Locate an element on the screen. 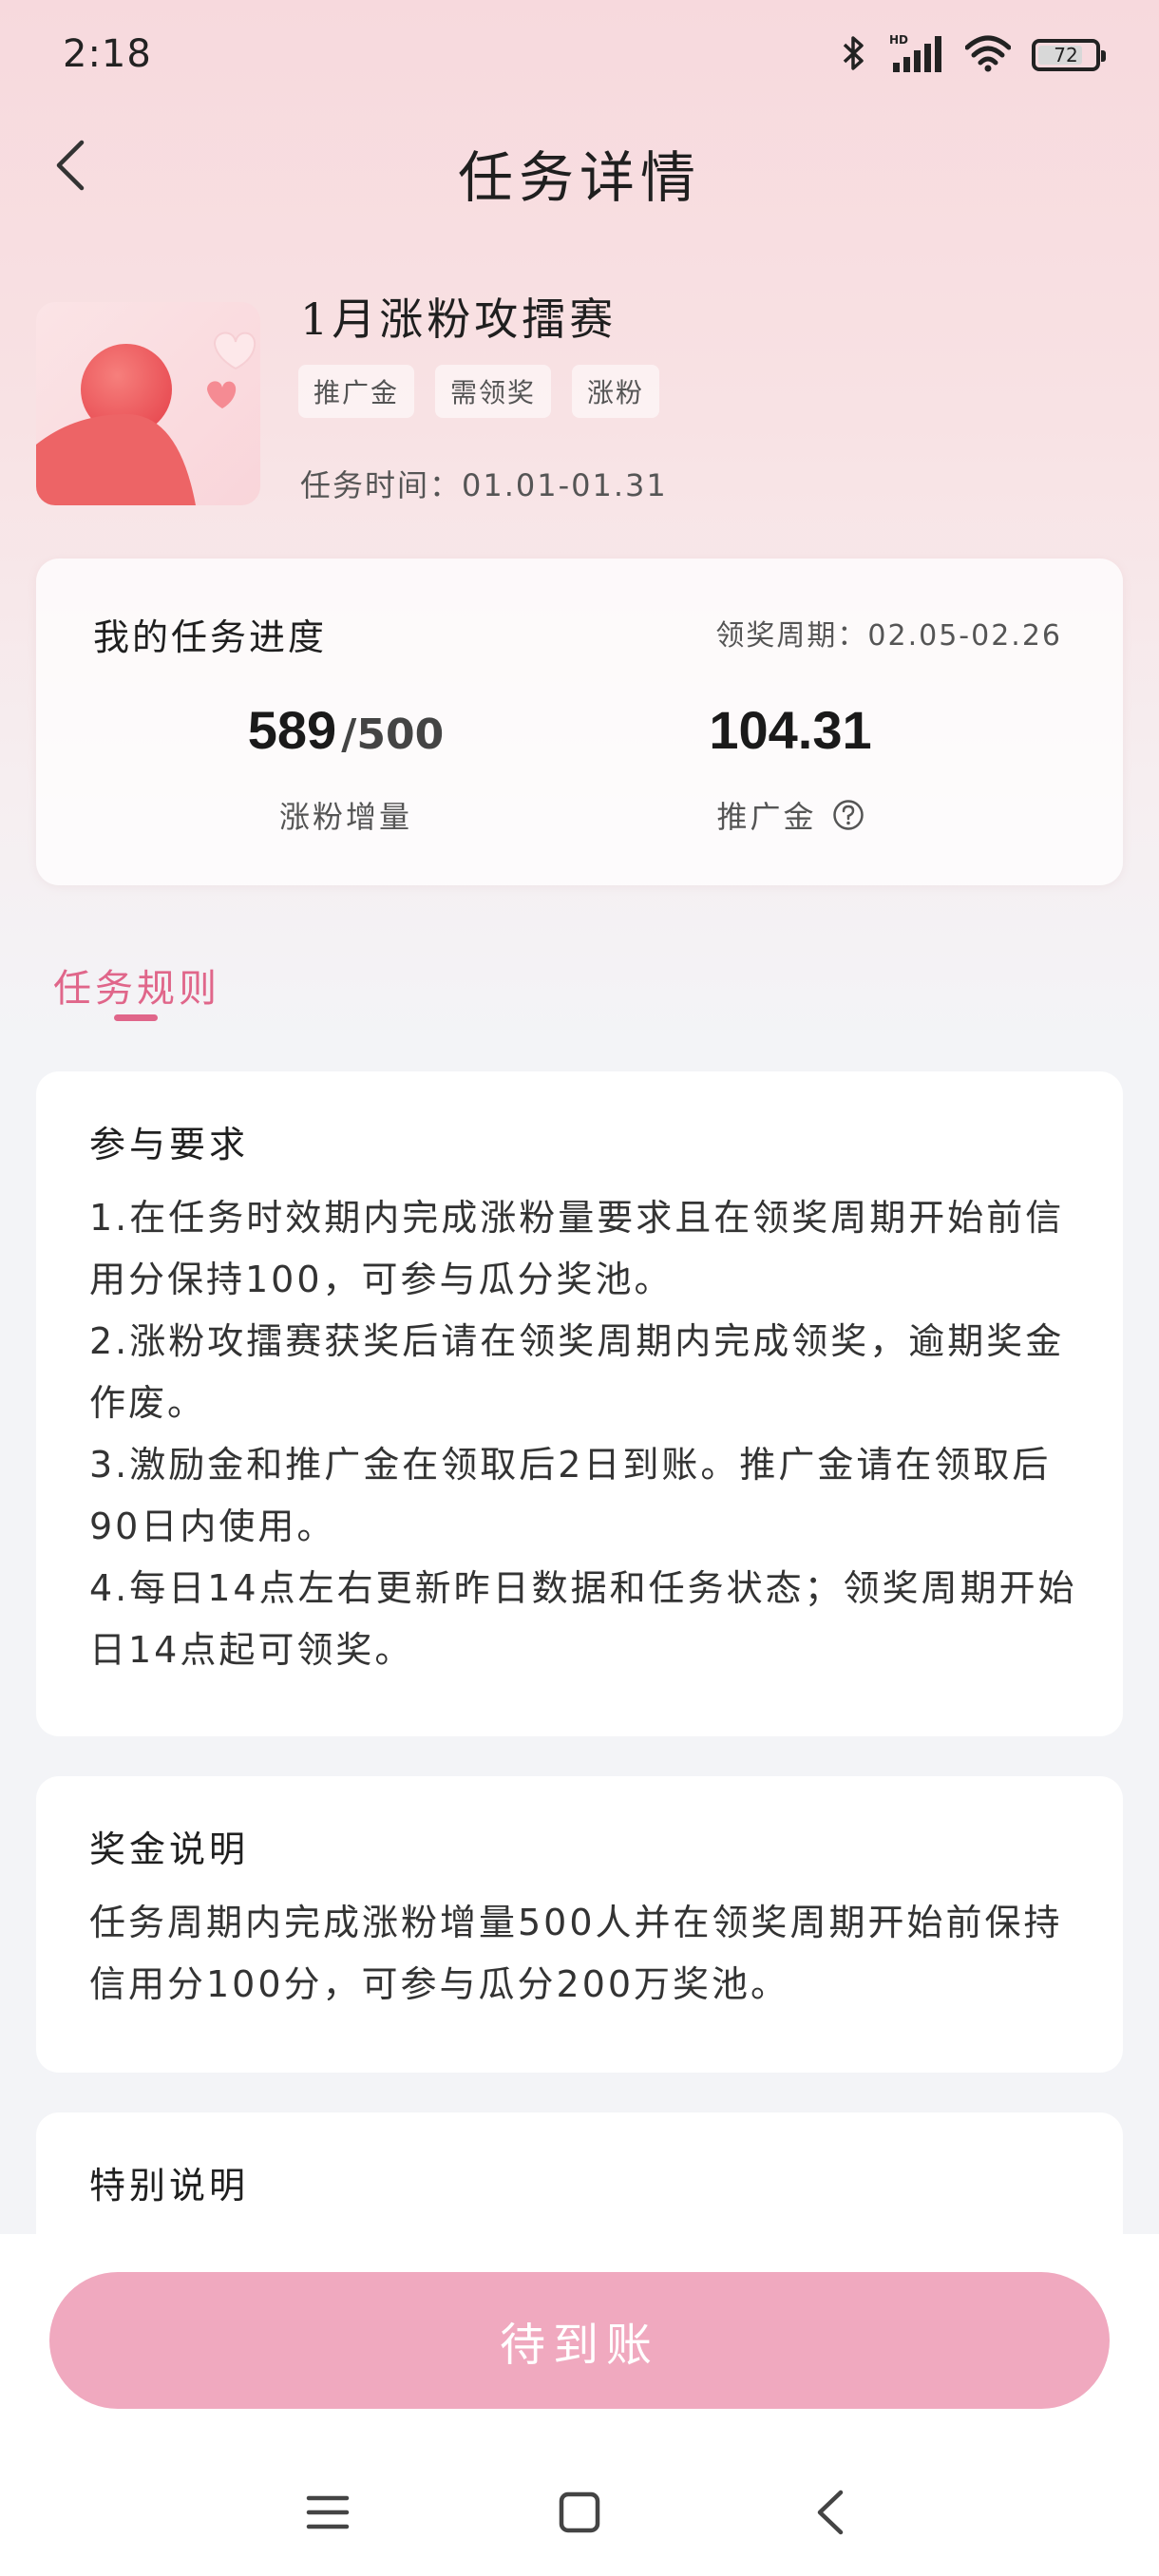 This screenshot has height=2576, width=1159. bonus-label-text: 推广金 is located at coordinates (766, 817).